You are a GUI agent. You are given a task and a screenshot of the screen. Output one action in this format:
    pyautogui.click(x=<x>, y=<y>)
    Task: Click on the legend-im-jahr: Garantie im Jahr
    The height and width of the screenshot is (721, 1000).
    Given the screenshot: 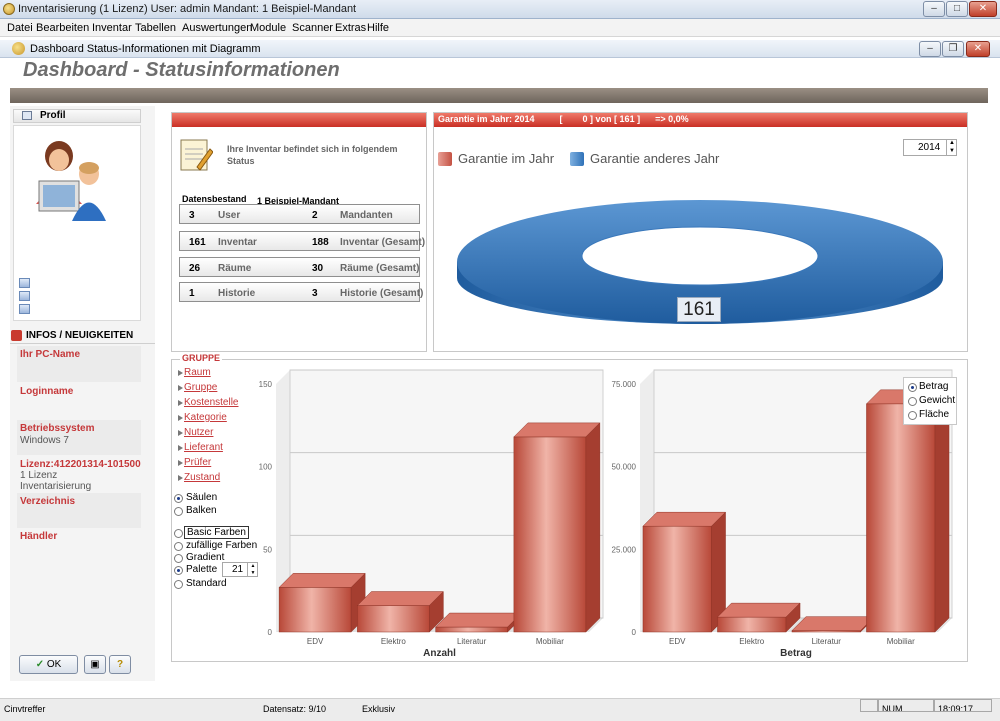 What is the action you would take?
    pyautogui.click(x=506, y=158)
    